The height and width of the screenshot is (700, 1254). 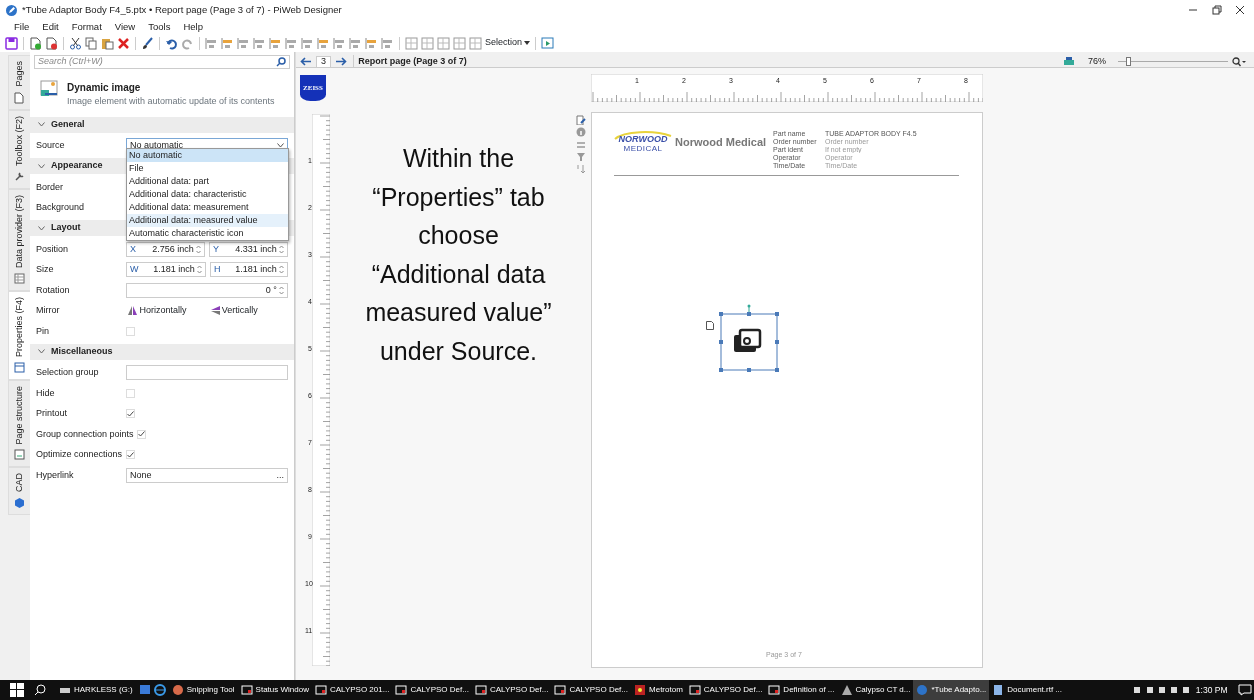 I want to click on property-label: Group connection points, so click(x=85, y=434).